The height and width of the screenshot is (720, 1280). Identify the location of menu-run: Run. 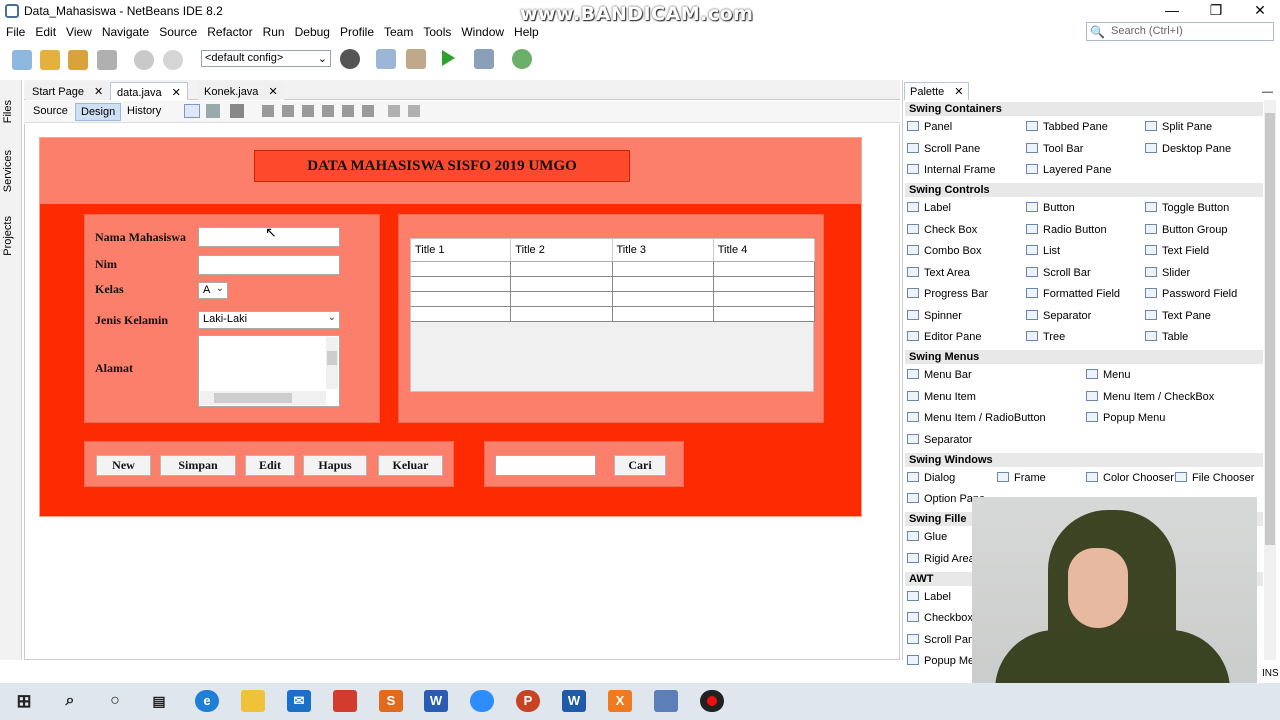
(273, 31).